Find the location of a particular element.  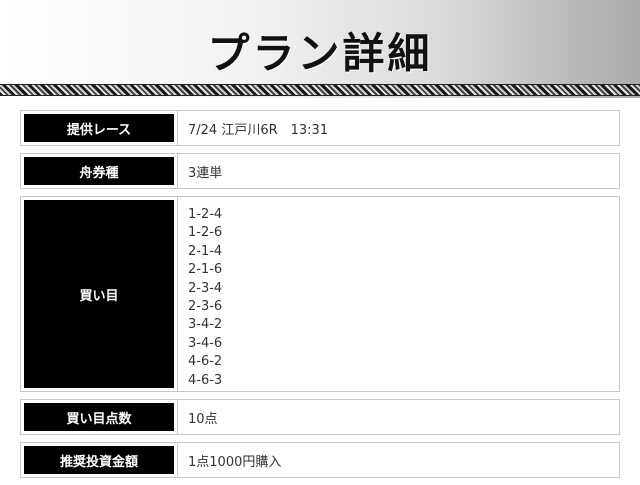

race-label: 提供レース is located at coordinates (99, 128).